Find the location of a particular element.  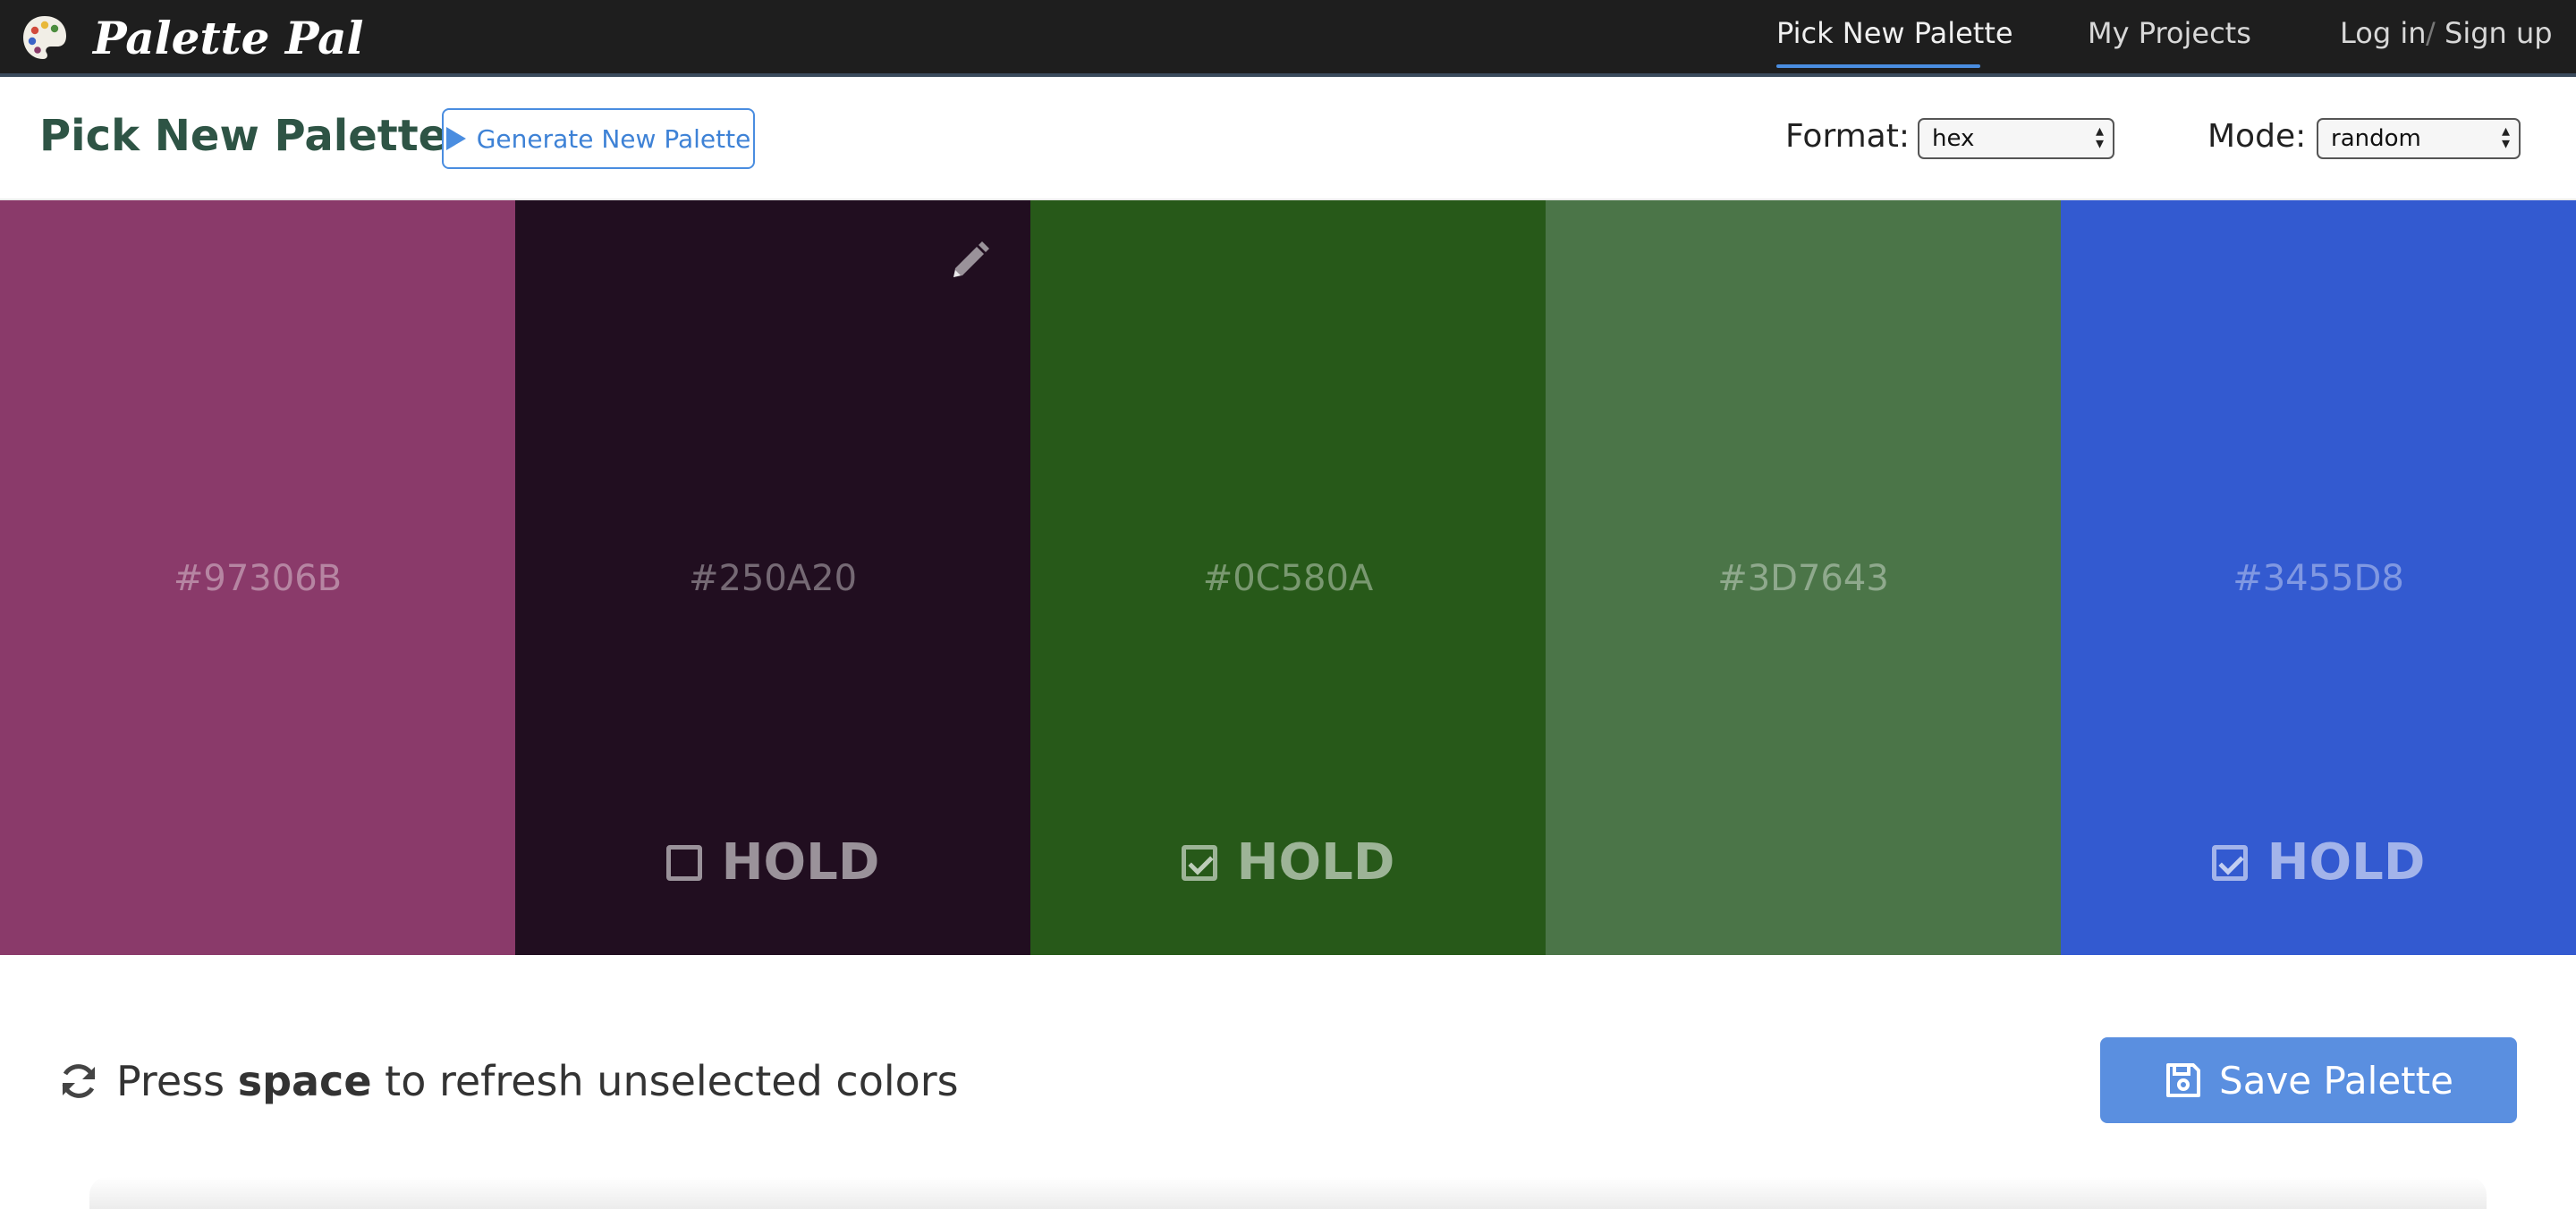

mode-select: random ▴ ▾ is located at coordinates (2419, 138).